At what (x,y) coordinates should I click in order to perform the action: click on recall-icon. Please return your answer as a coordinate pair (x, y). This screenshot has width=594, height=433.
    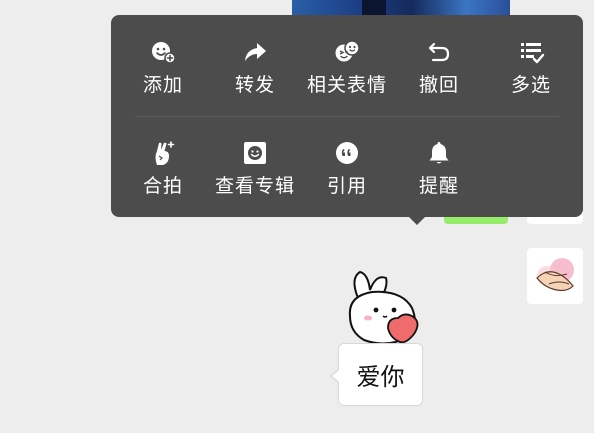
    Looking at the image, I should click on (439, 52).